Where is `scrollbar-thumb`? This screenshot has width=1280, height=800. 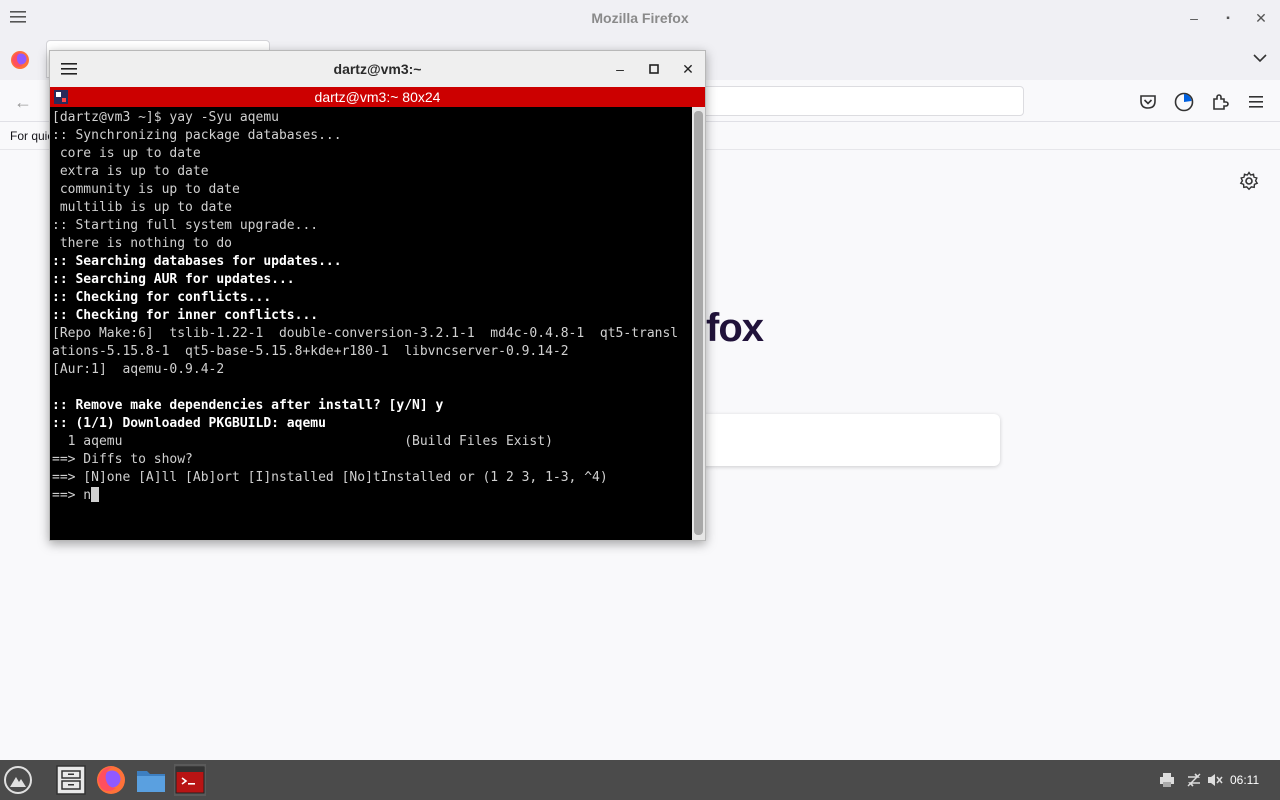 scrollbar-thumb is located at coordinates (698, 323).